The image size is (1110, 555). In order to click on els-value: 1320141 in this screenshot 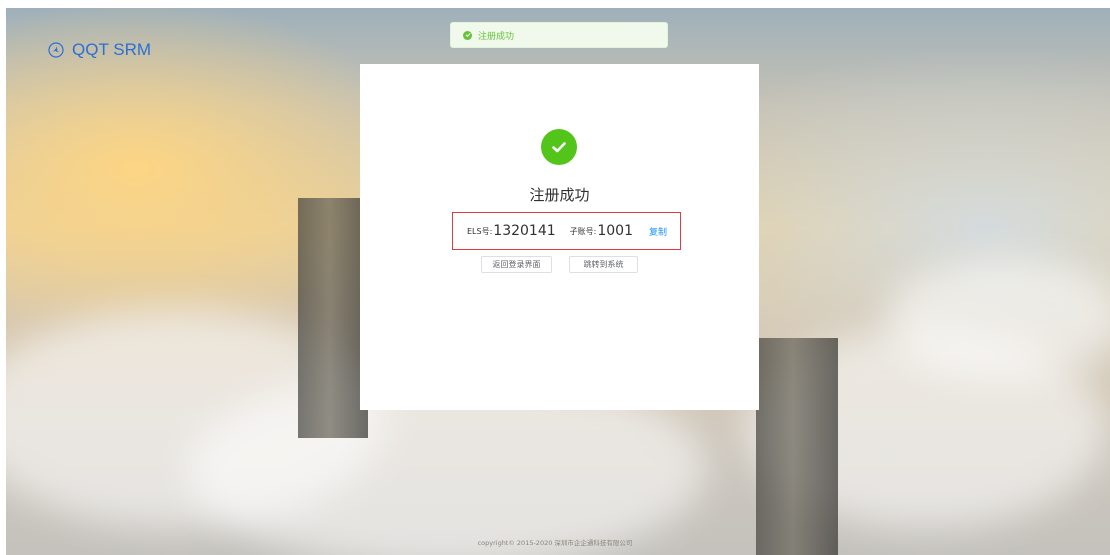, I will do `click(524, 231)`.